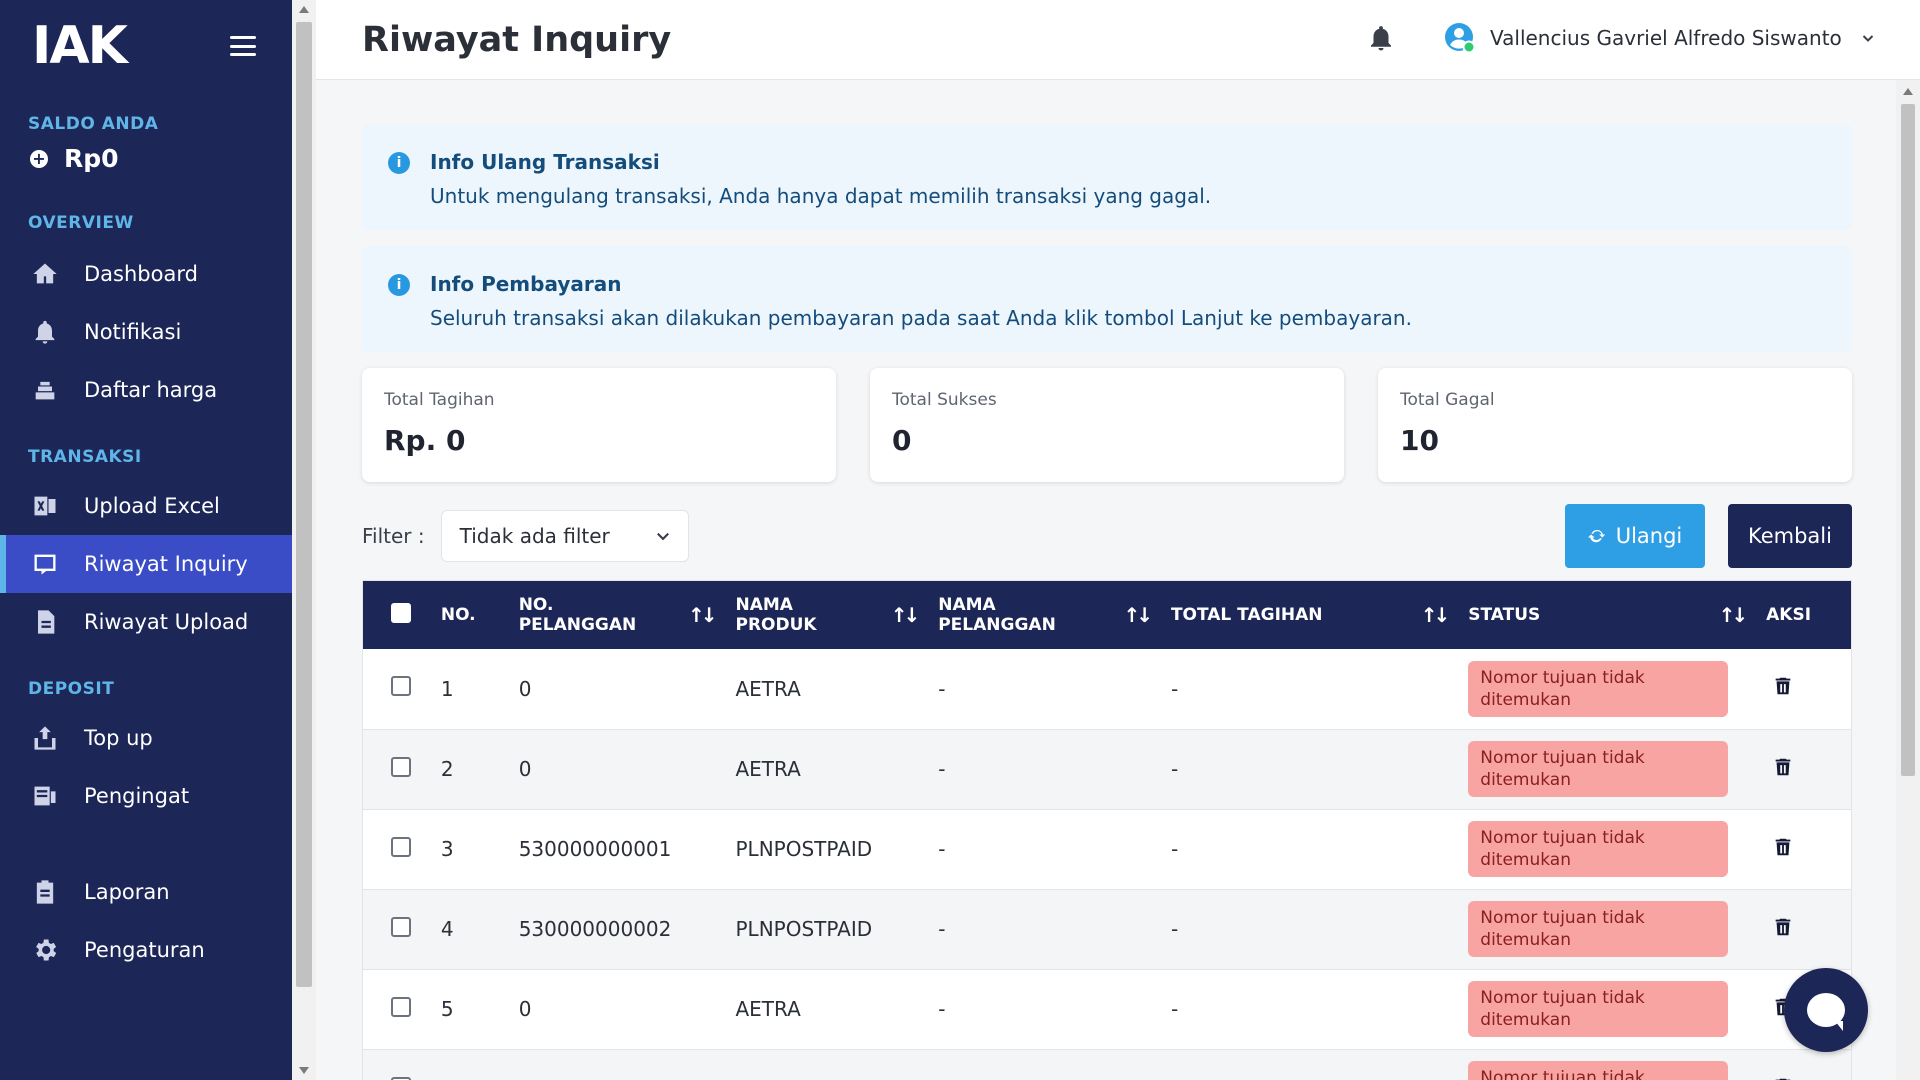 Image resolution: width=1920 pixels, height=1080 pixels. I want to click on col-header-label: TOTAL TAGIHAN, so click(1246, 615).